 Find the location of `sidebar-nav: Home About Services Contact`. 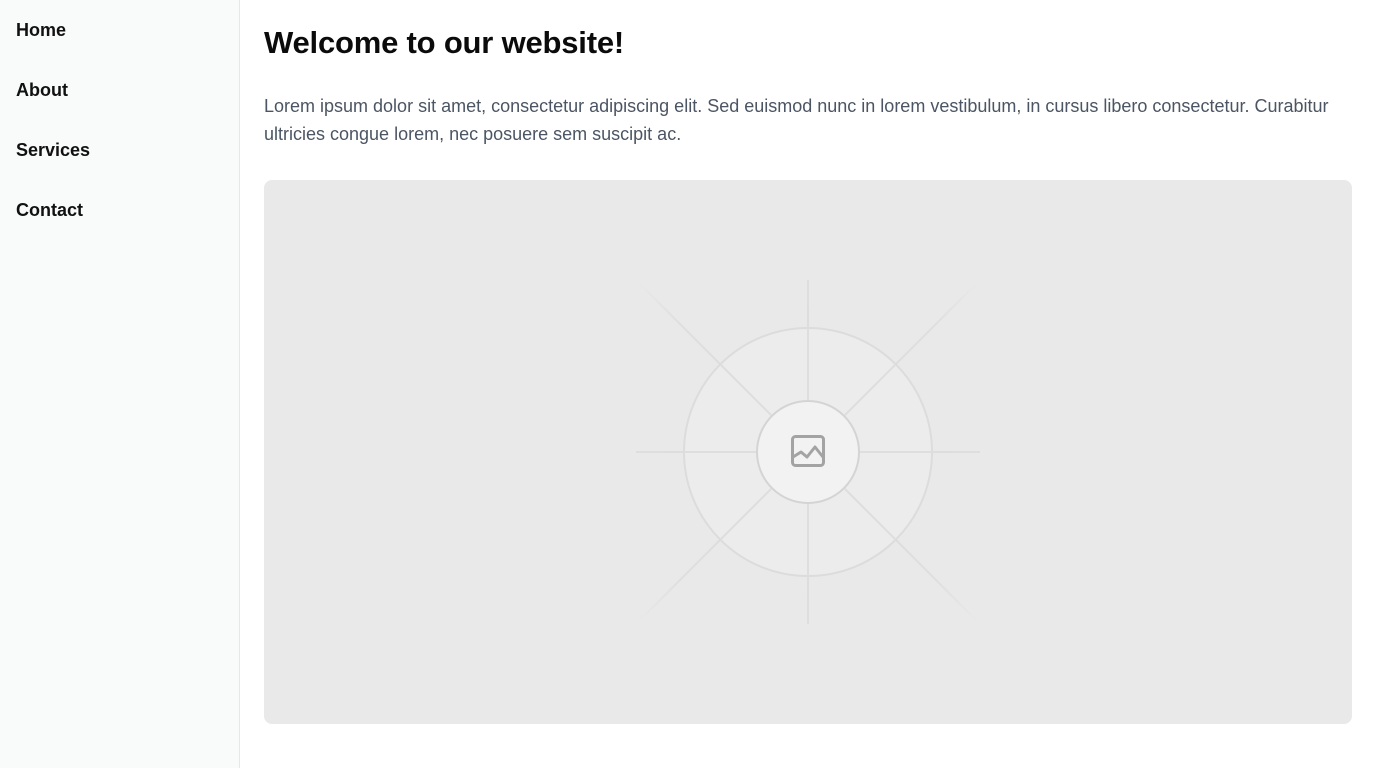

sidebar-nav: Home About Services Contact is located at coordinates (119, 120).